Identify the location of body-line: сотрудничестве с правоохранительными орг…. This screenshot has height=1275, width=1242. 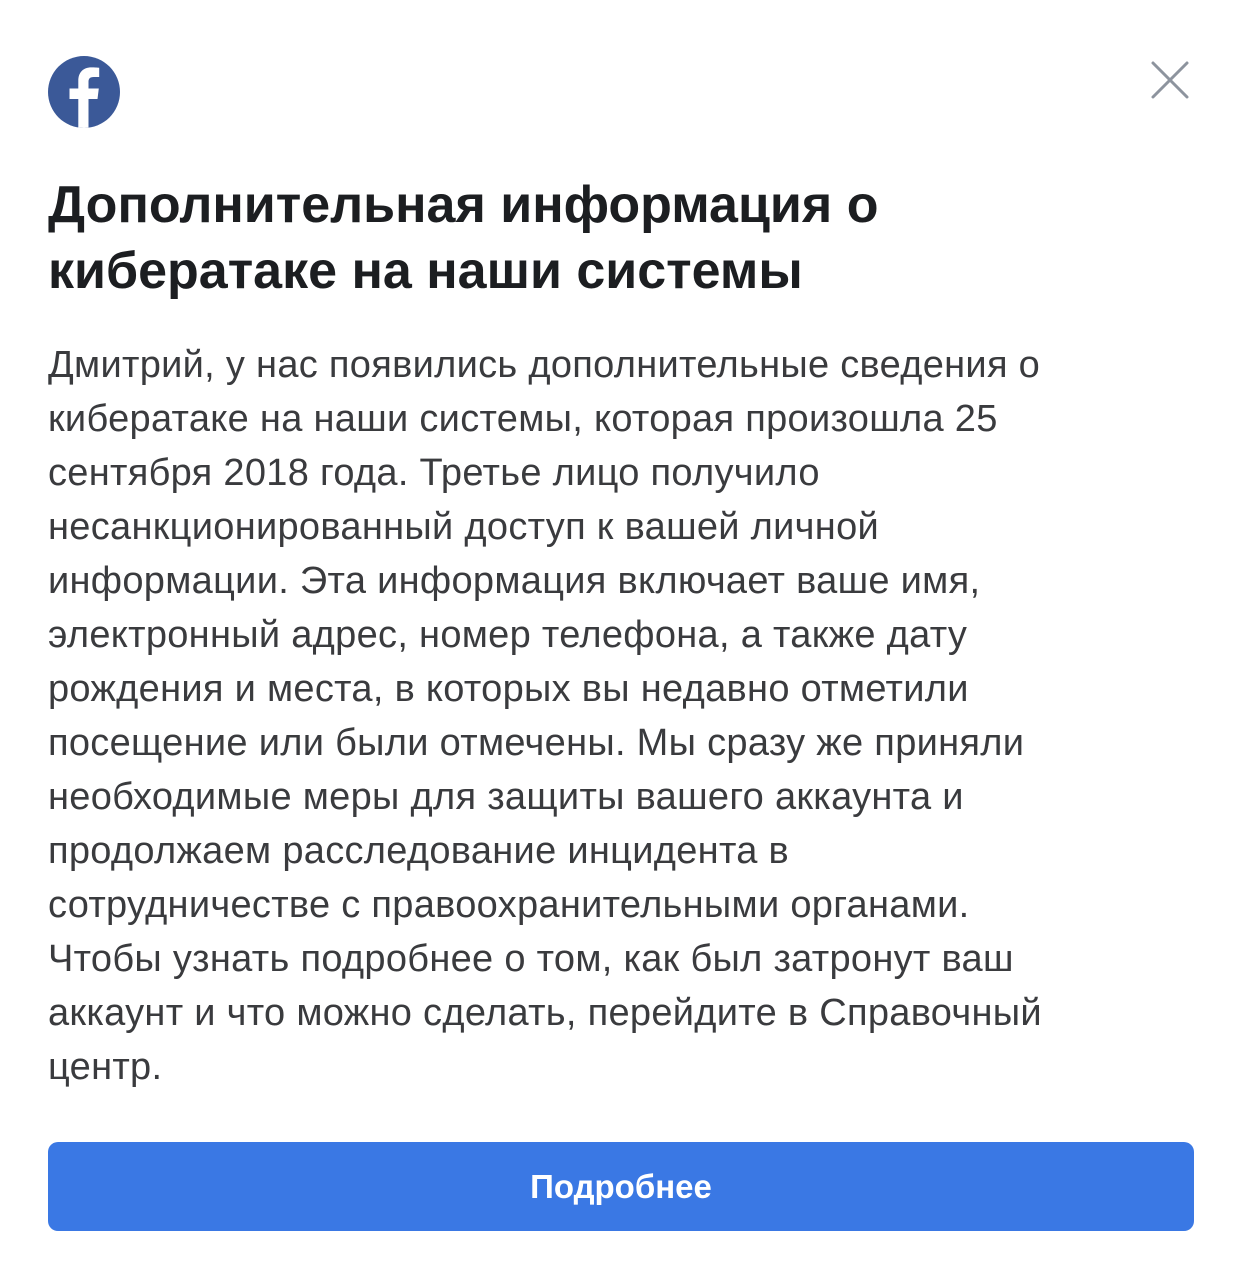
(509, 905).